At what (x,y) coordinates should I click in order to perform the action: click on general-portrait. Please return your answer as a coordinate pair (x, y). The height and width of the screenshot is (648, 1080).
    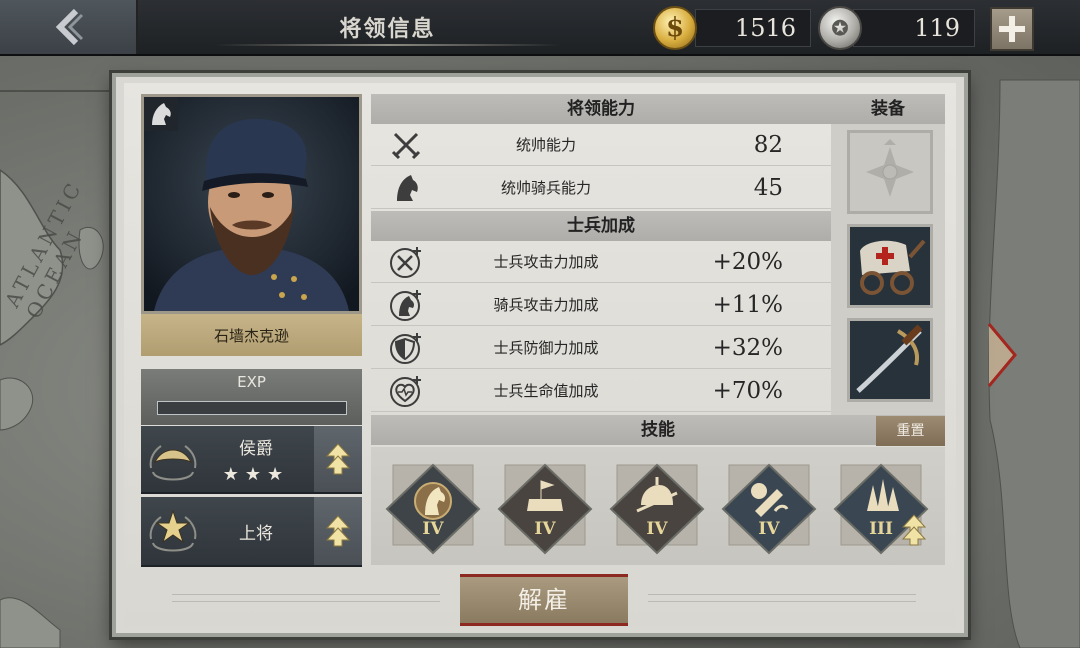
    Looking at the image, I should click on (251, 204).